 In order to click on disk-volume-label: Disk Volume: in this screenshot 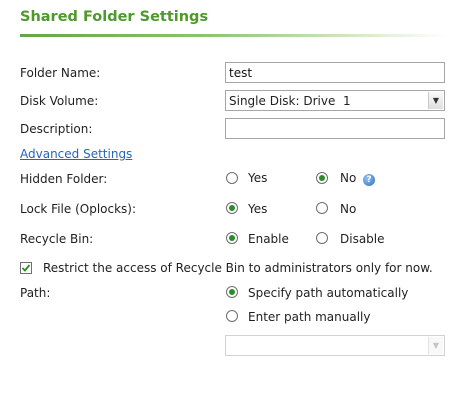, I will do `click(59, 101)`.